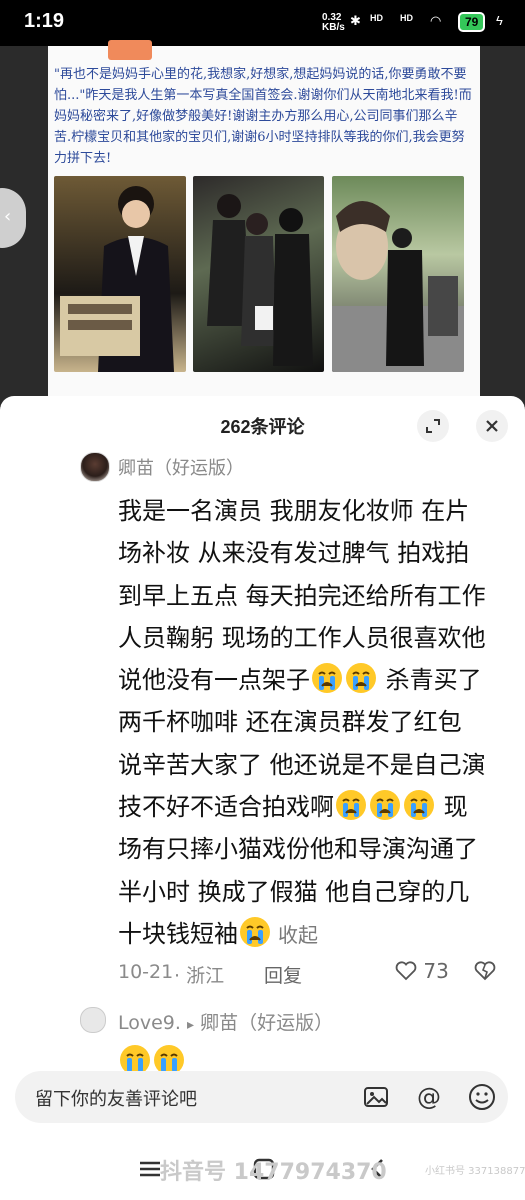  I want to click on mention-button: @, so click(429, 1097).